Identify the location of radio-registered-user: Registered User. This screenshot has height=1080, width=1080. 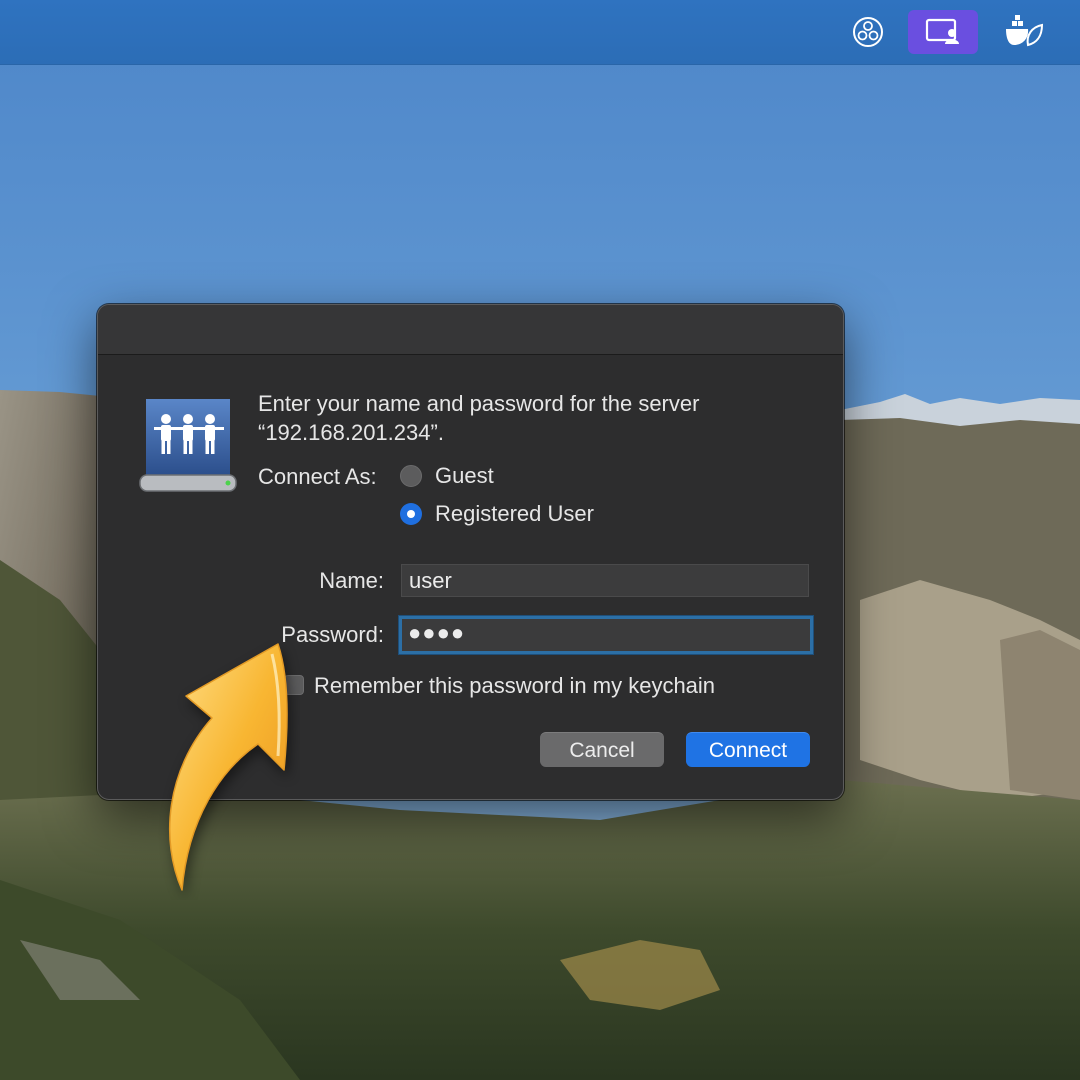
(497, 514).